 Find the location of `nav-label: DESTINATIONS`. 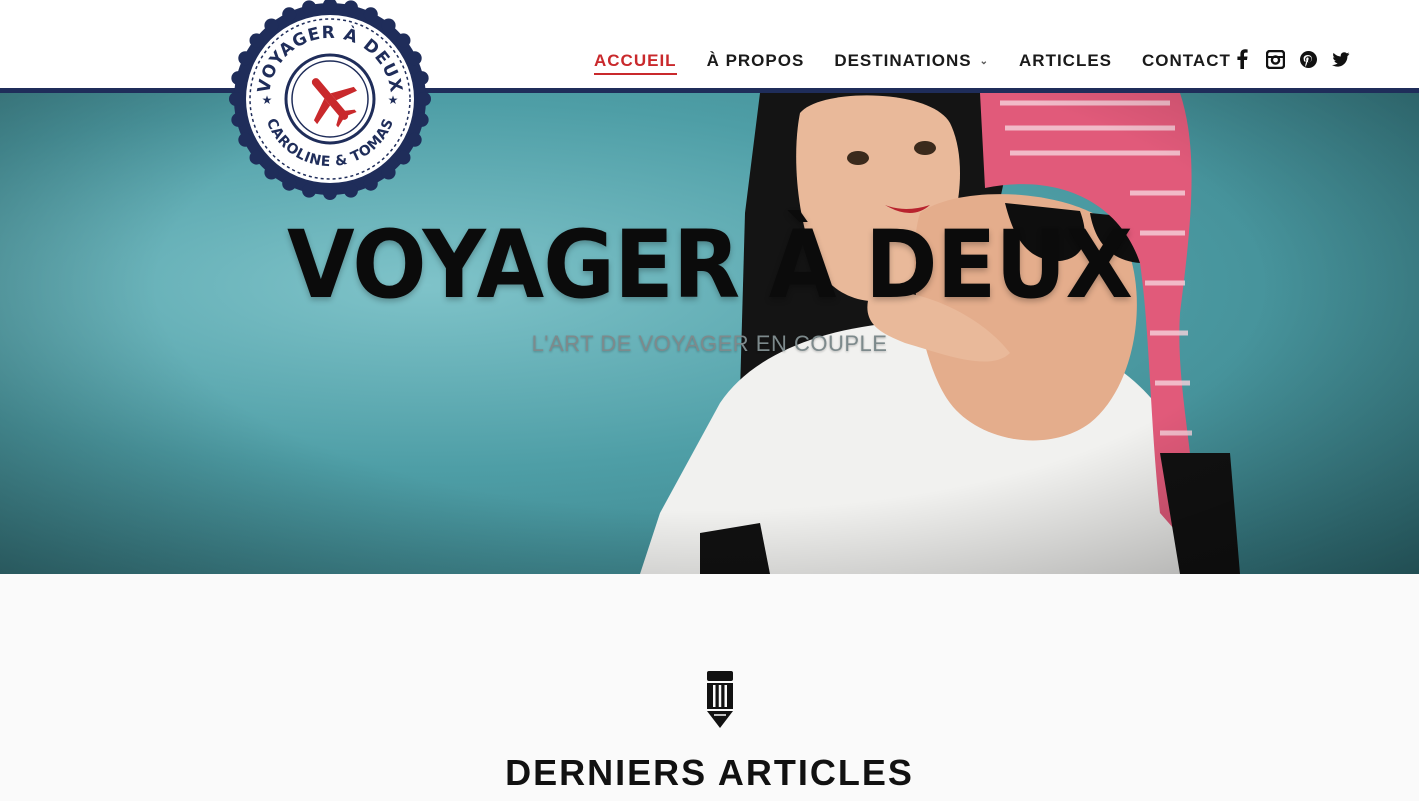

nav-label: DESTINATIONS is located at coordinates (903, 60).